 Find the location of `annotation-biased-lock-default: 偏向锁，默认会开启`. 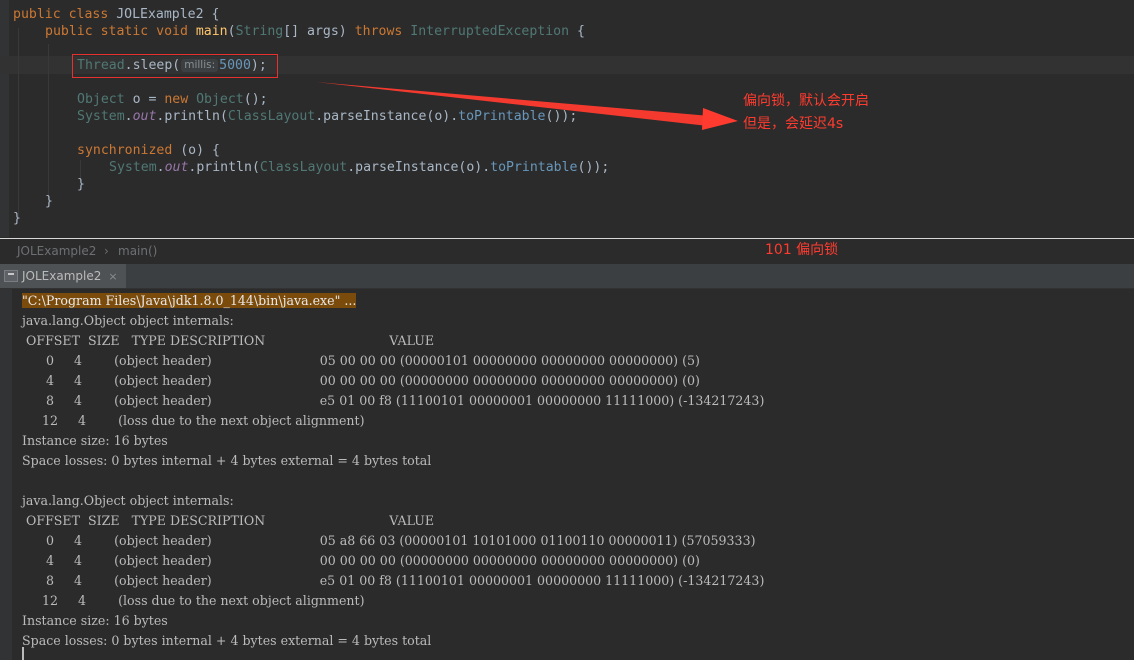

annotation-biased-lock-default: 偏向锁，默认会开启 is located at coordinates (806, 101).